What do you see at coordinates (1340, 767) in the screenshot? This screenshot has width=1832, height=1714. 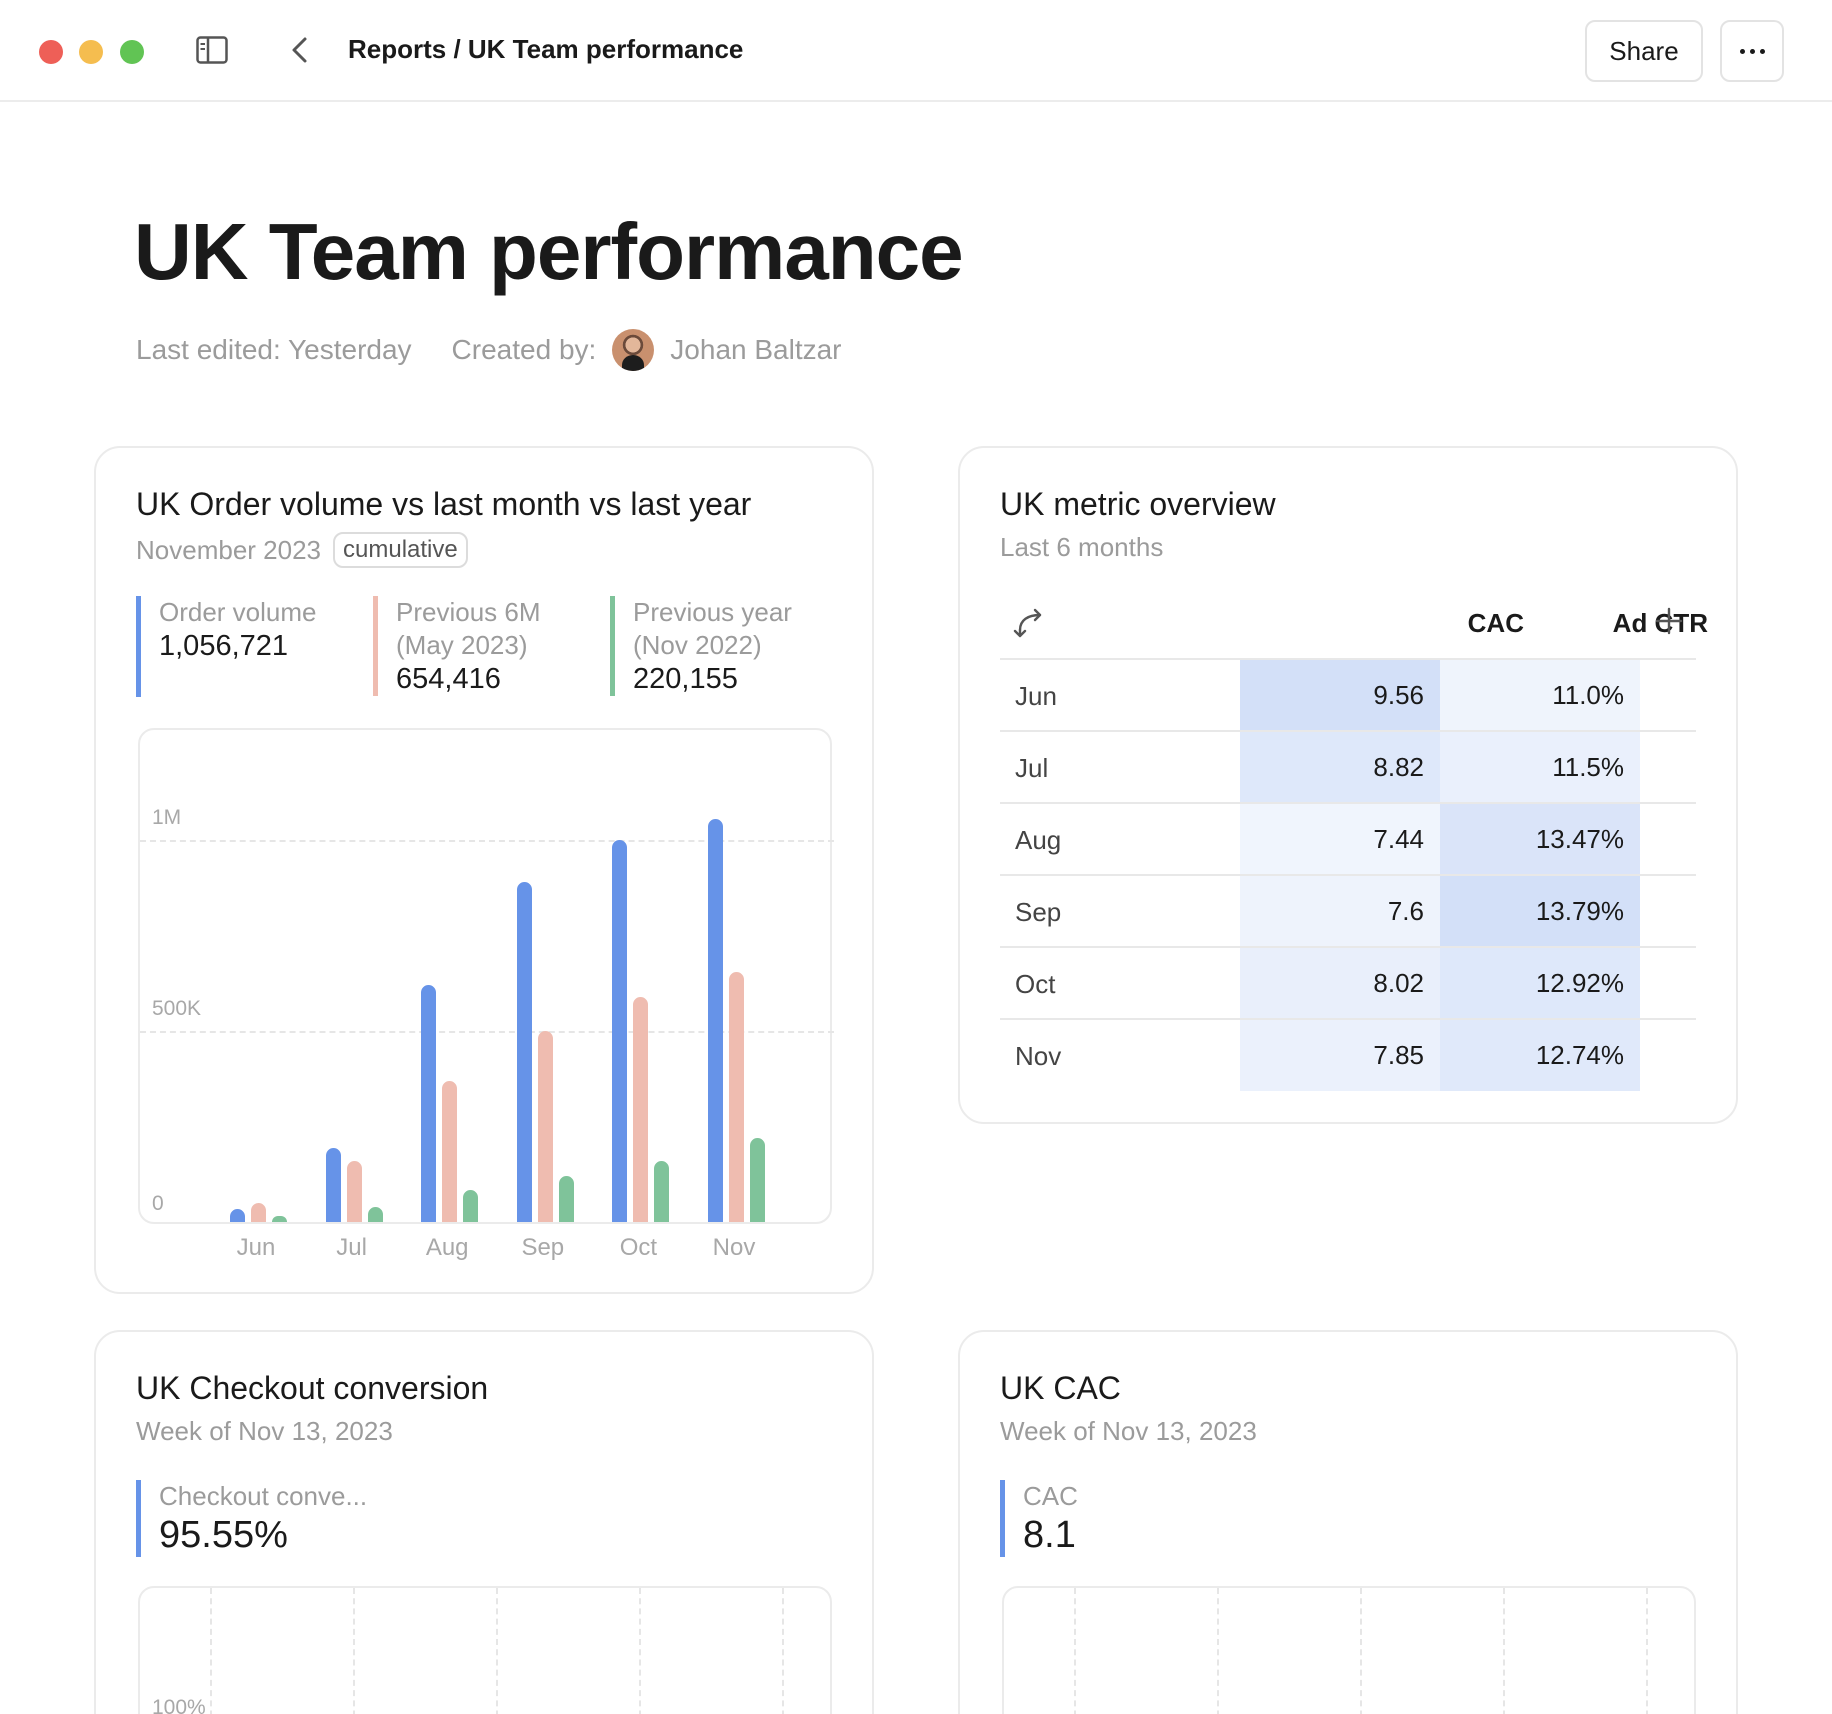 I see `cell-cac: 8.82` at bounding box center [1340, 767].